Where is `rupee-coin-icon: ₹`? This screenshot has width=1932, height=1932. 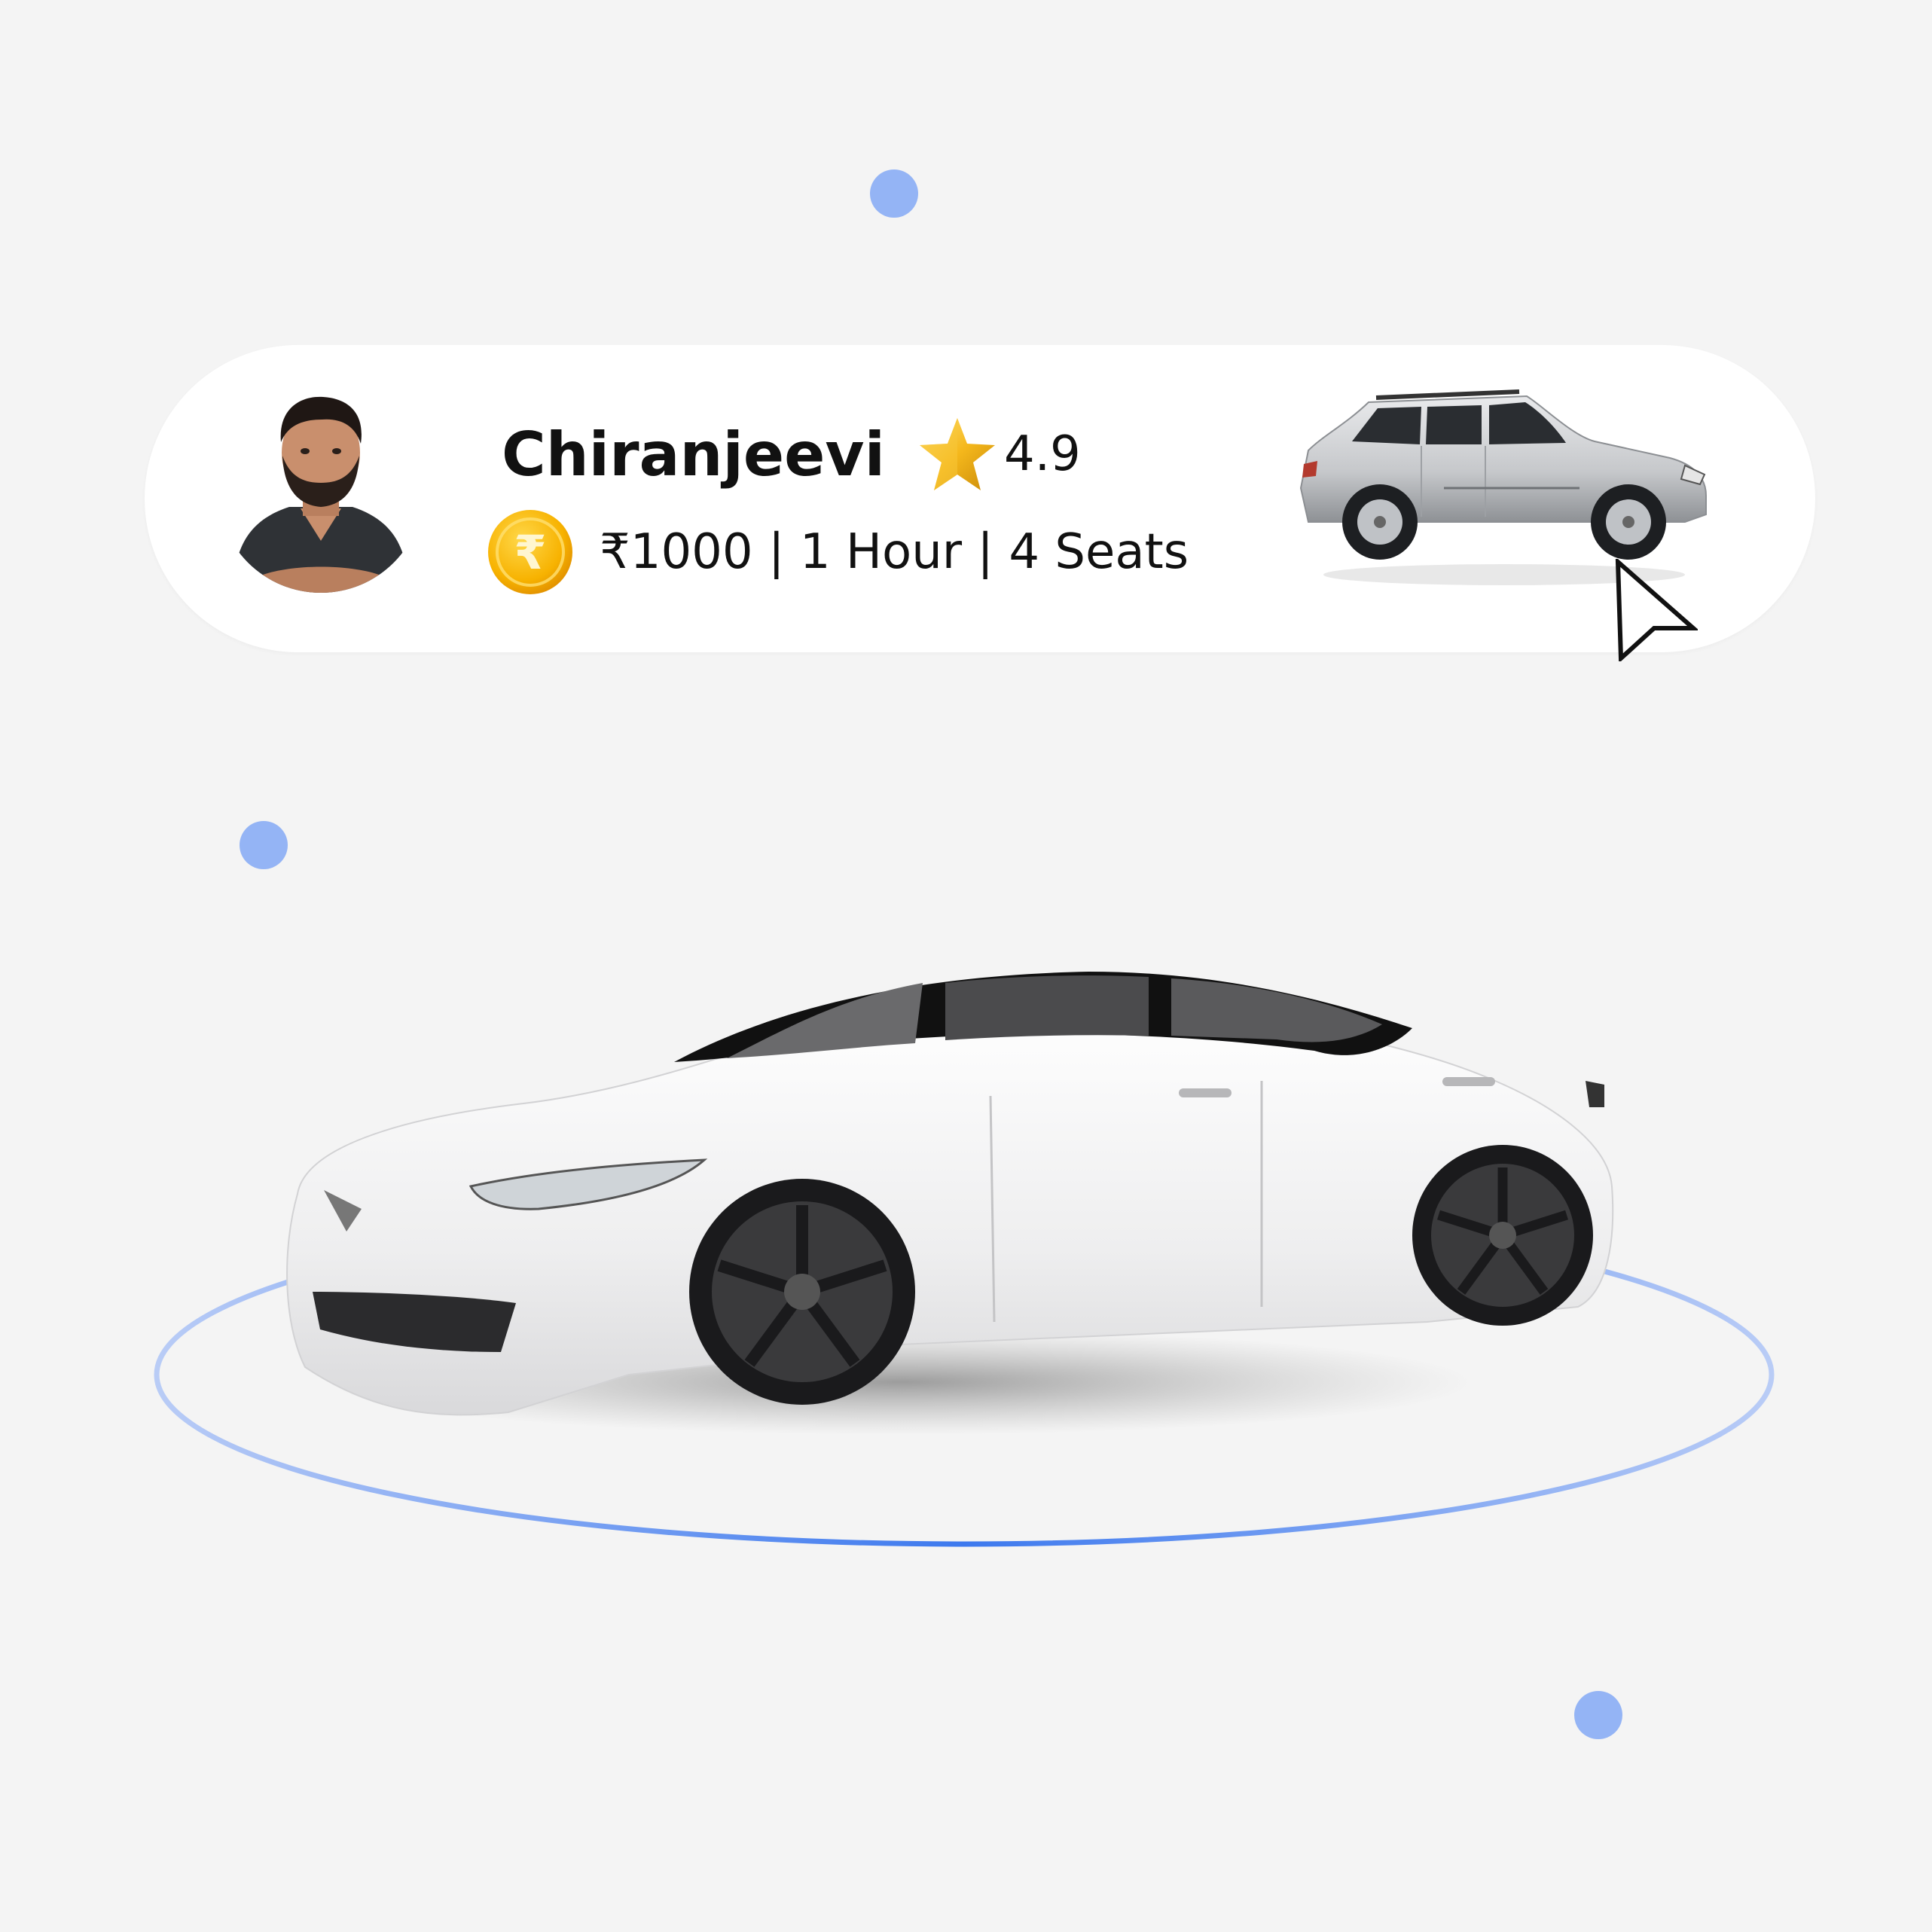 rupee-coin-icon: ₹ is located at coordinates (530, 552).